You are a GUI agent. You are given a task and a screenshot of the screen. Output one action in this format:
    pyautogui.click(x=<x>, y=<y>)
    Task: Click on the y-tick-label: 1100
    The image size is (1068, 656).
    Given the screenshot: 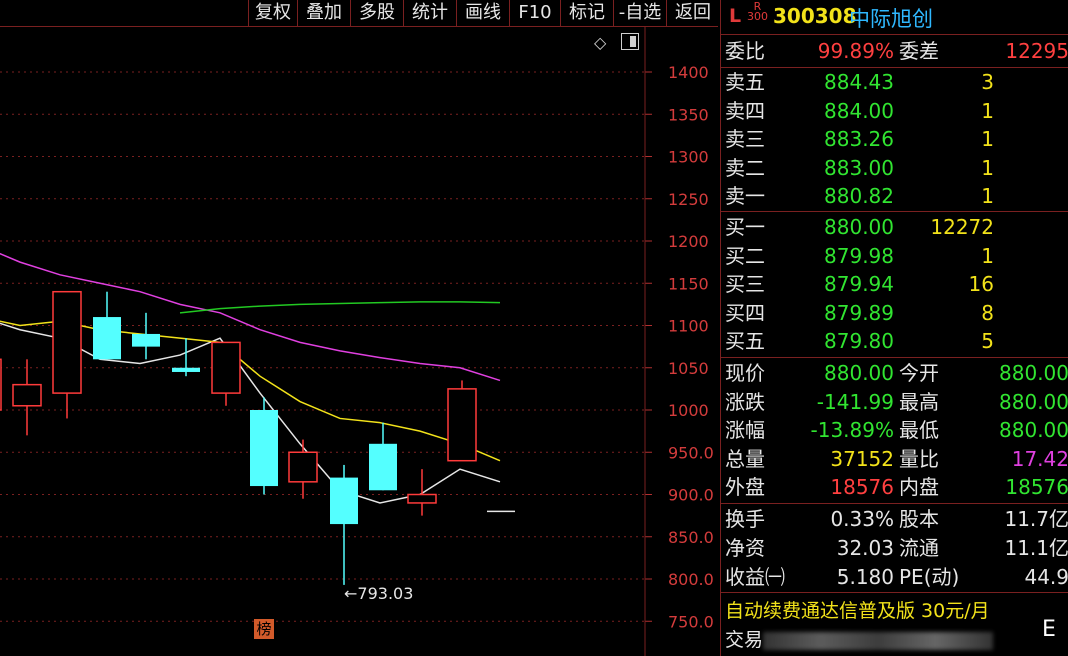 What is the action you would take?
    pyautogui.click(x=688, y=326)
    